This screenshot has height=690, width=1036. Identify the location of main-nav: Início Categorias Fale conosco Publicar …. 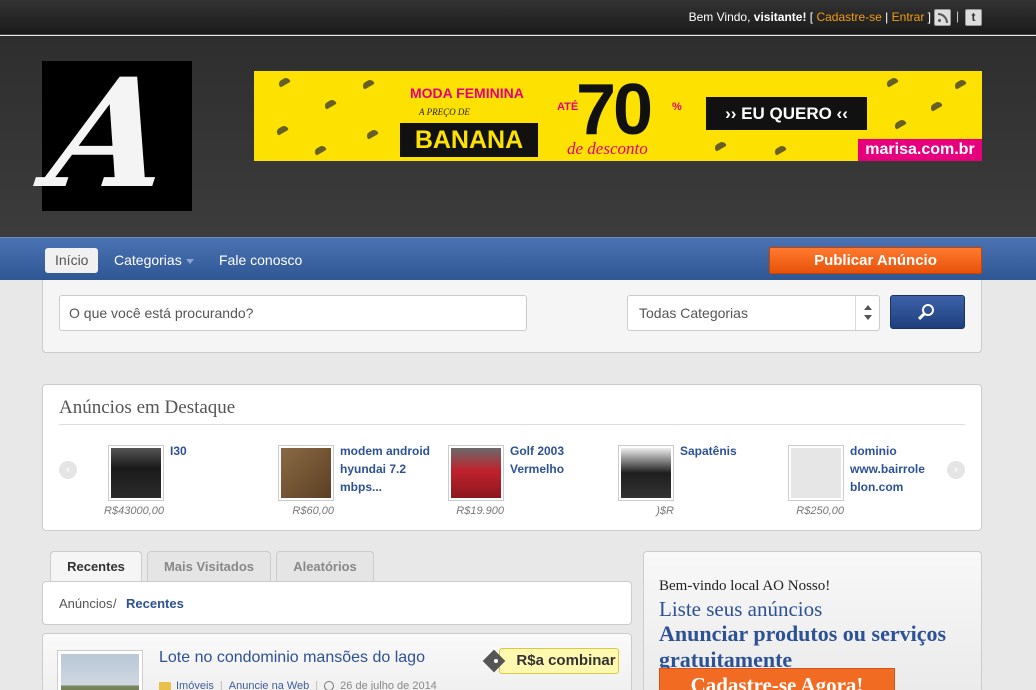
(518, 258).